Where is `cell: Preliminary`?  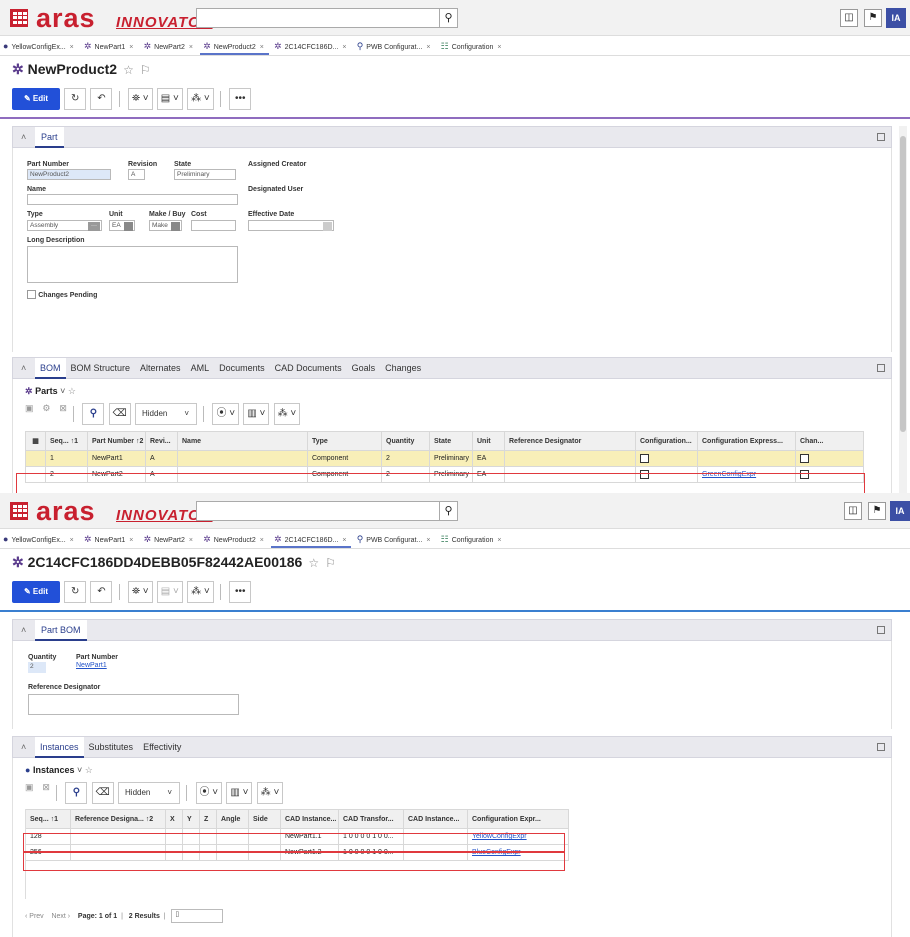 cell: Preliminary is located at coordinates (451, 458).